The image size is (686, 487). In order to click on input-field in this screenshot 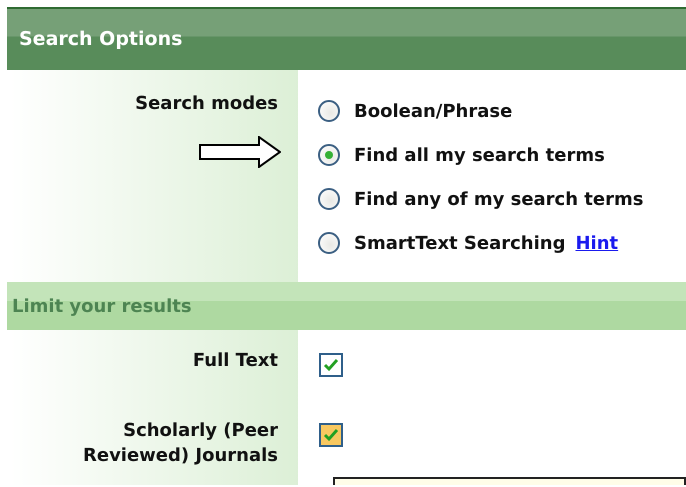, I will do `click(509, 481)`.